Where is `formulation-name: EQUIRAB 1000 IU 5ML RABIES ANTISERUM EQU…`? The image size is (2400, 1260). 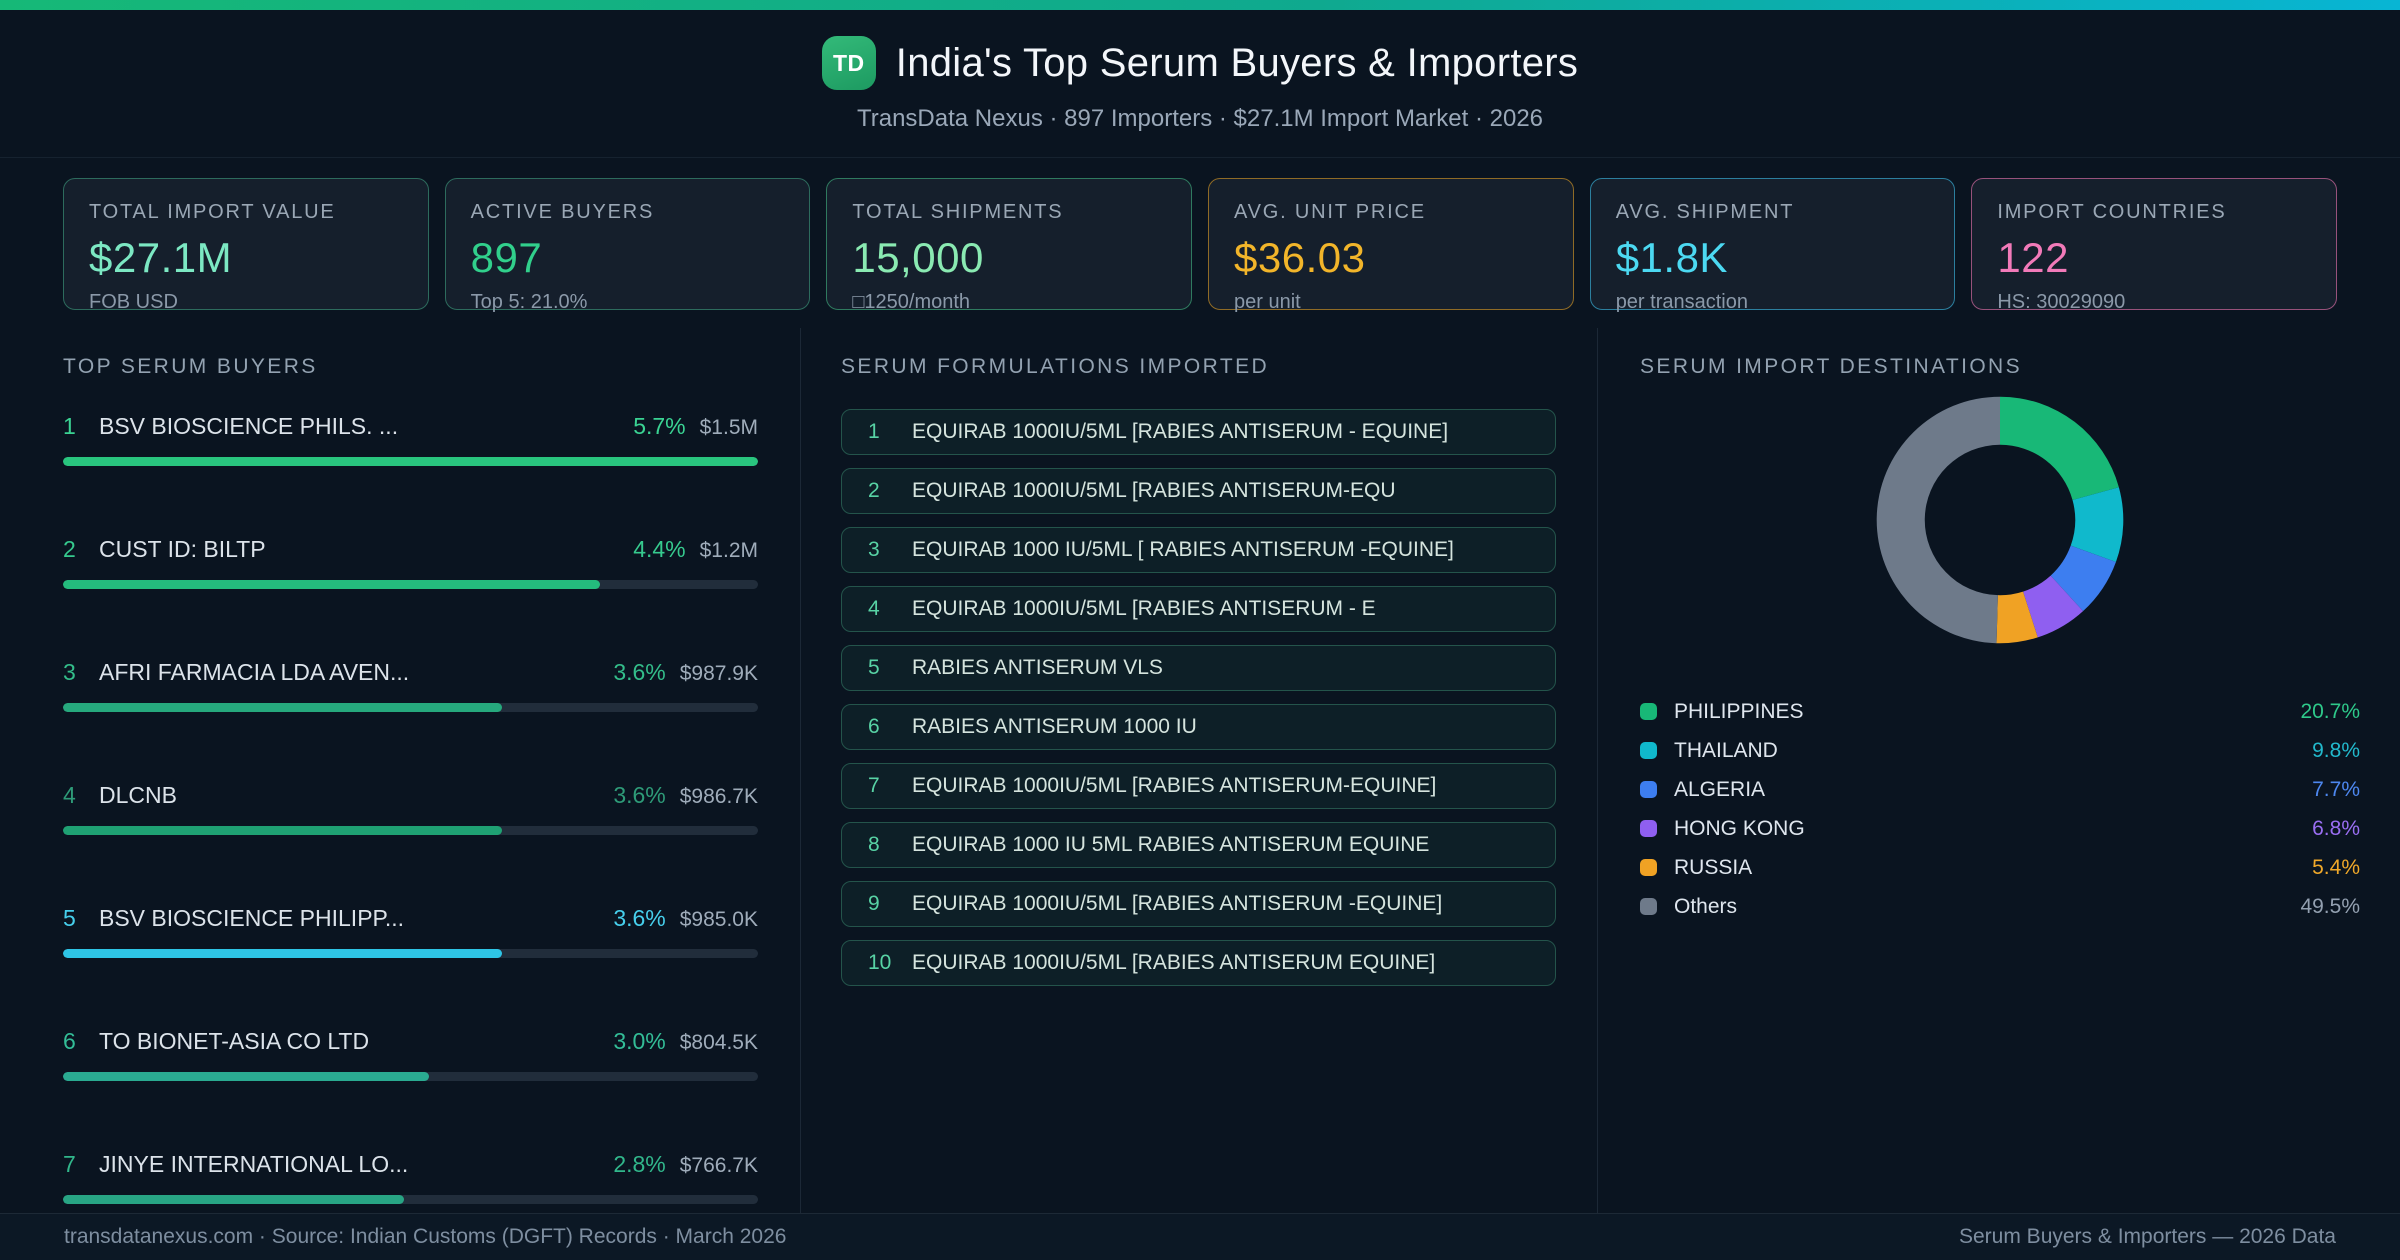
formulation-name: EQUIRAB 1000 IU 5ML RABIES ANTISERUM EQU… is located at coordinates (1171, 844).